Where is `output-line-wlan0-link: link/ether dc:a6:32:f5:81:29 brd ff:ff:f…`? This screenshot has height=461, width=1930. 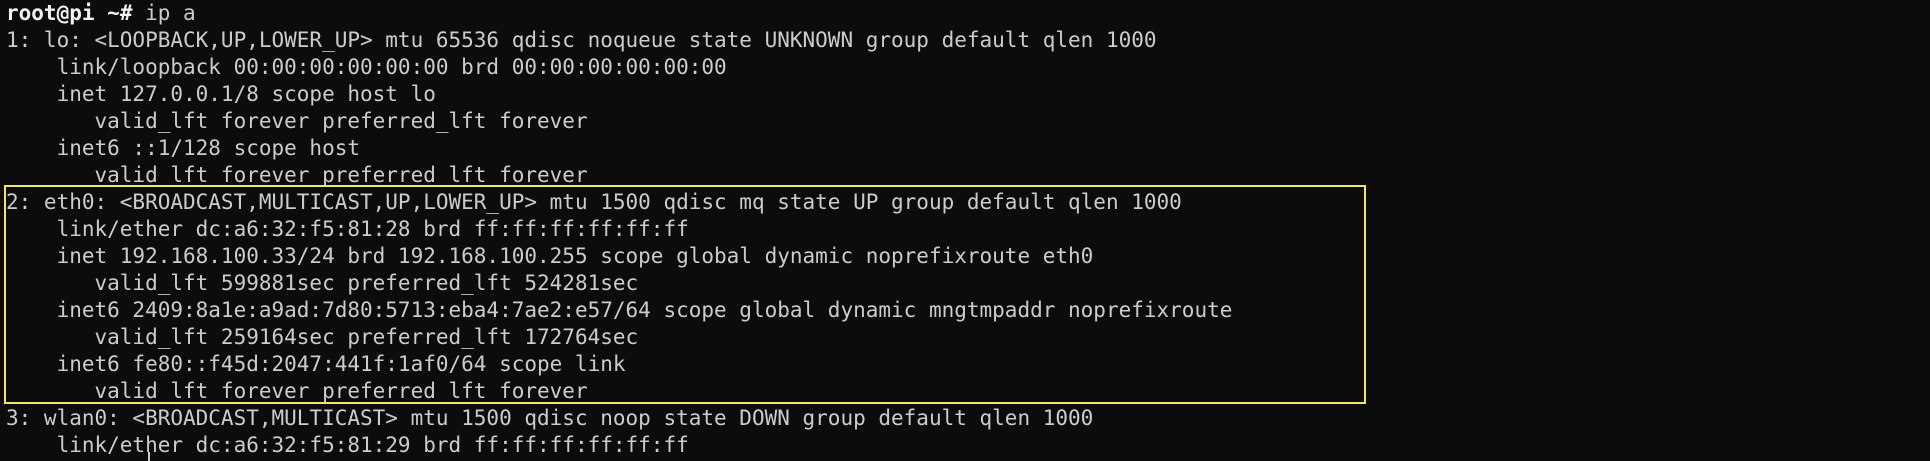 output-line-wlan0-link: link/ether dc:a6:32:f5:81:29 brd ff:ff:f… is located at coordinates (347, 445).